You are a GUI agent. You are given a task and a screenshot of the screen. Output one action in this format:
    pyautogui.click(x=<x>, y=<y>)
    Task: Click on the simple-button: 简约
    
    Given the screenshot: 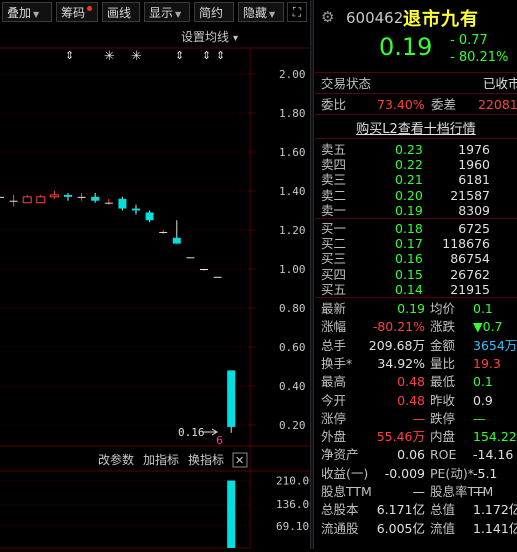 What is the action you would take?
    pyautogui.click(x=214, y=12)
    